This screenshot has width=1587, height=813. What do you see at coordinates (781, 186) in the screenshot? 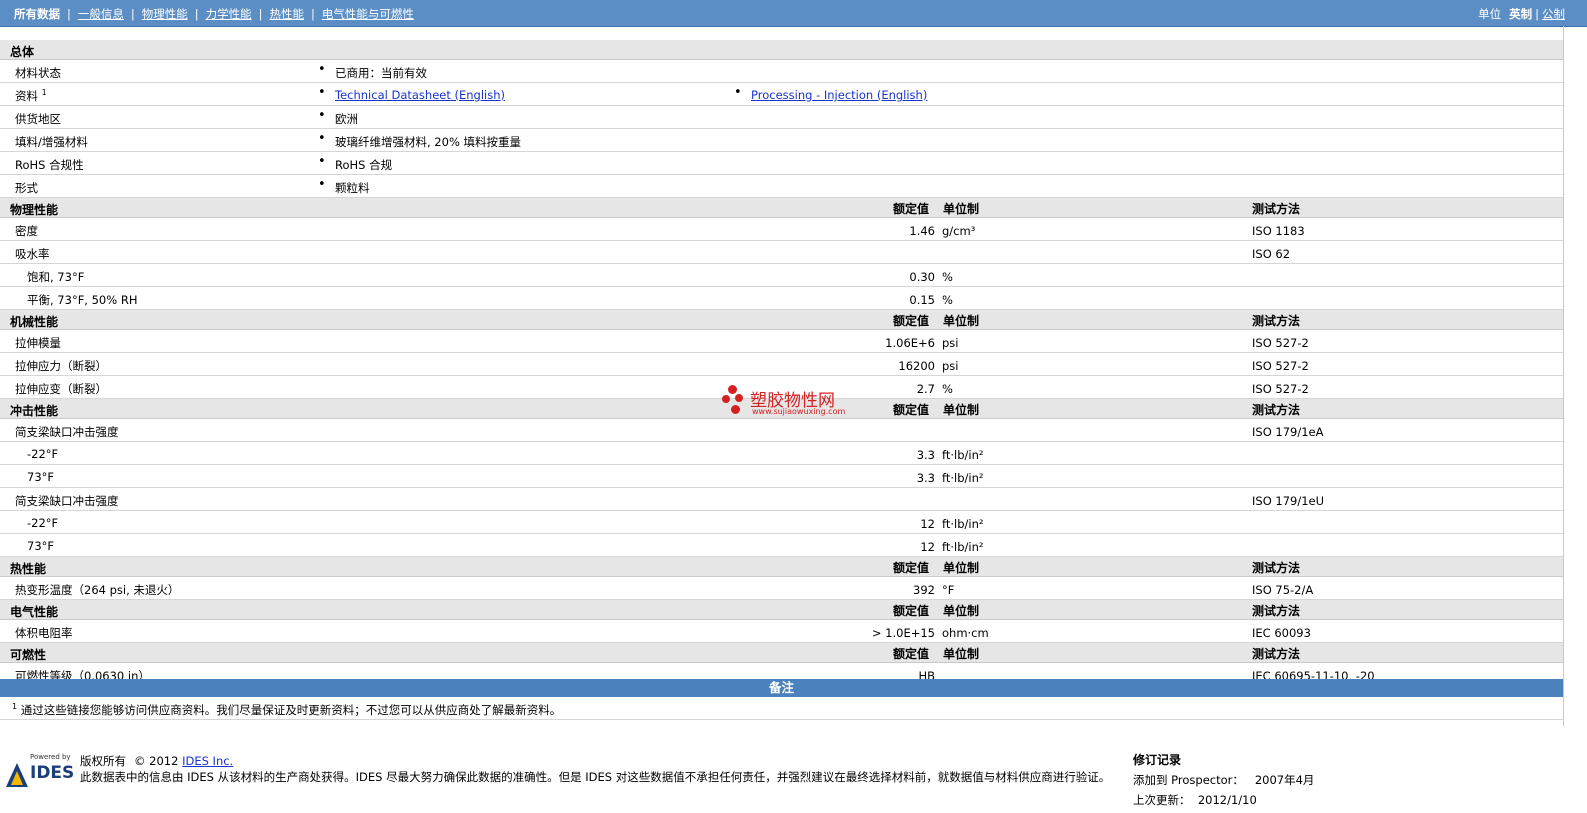
I see `general-row-form: 形式 • 颗粒料` at bounding box center [781, 186].